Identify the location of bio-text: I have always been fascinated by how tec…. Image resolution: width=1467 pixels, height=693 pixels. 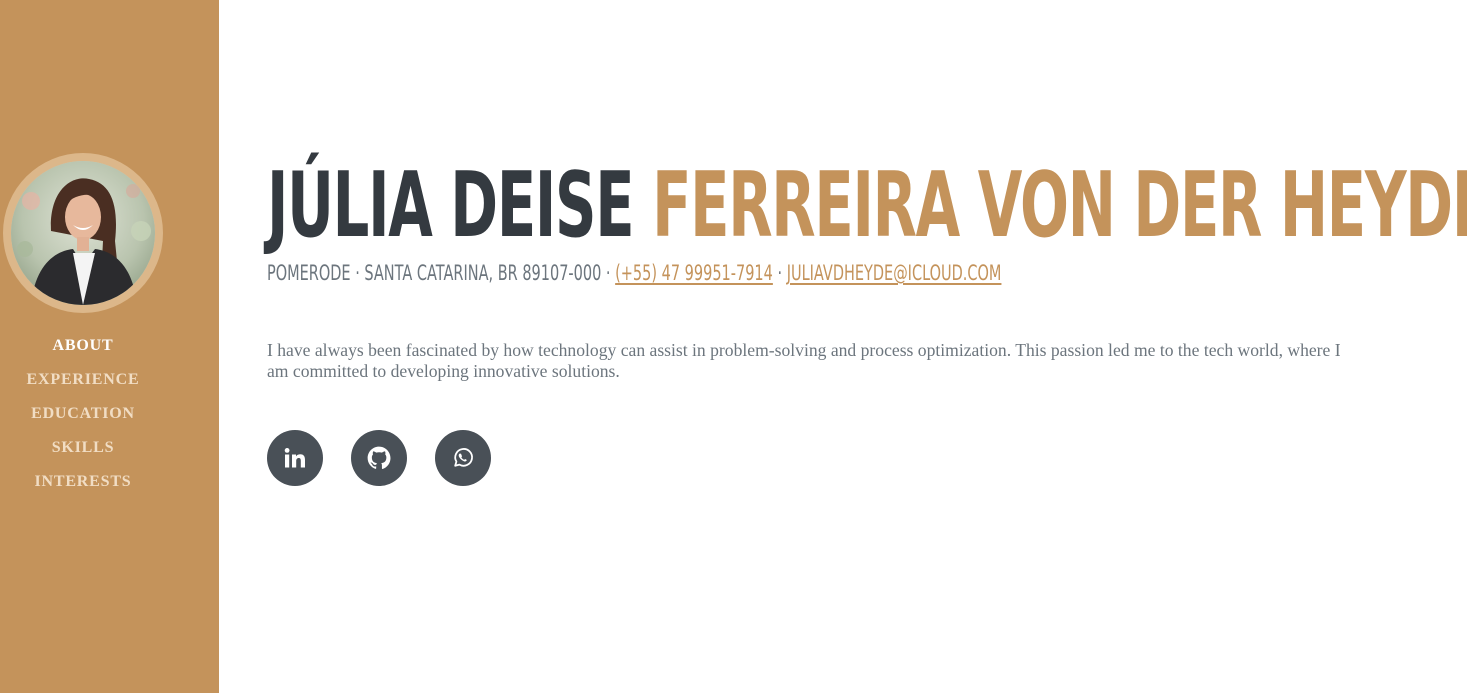
(804, 360).